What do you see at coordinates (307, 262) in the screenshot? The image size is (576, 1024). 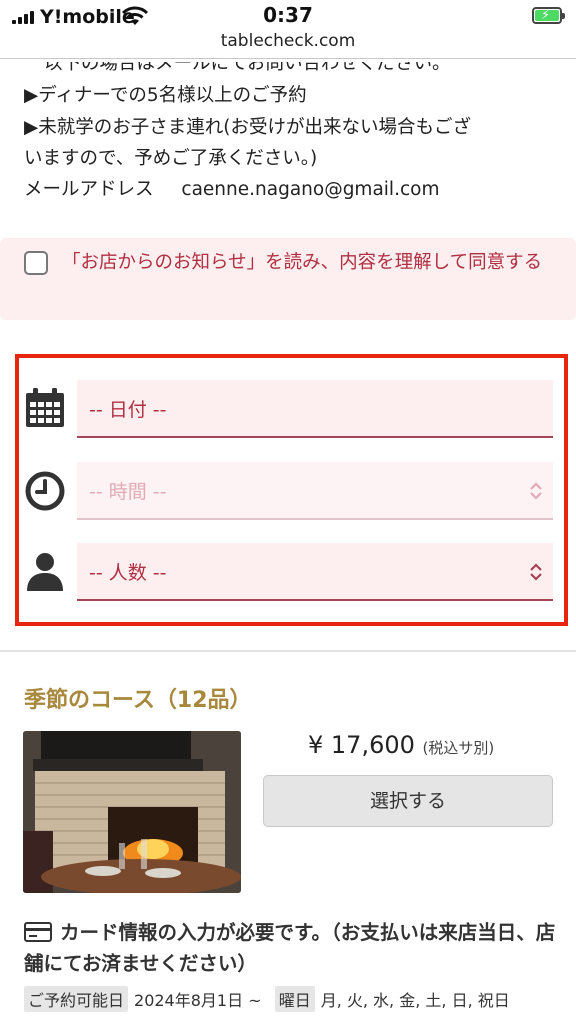 I see `agree-label: 「お店からのお知らせ」を読み、内容を理解して同意する` at bounding box center [307, 262].